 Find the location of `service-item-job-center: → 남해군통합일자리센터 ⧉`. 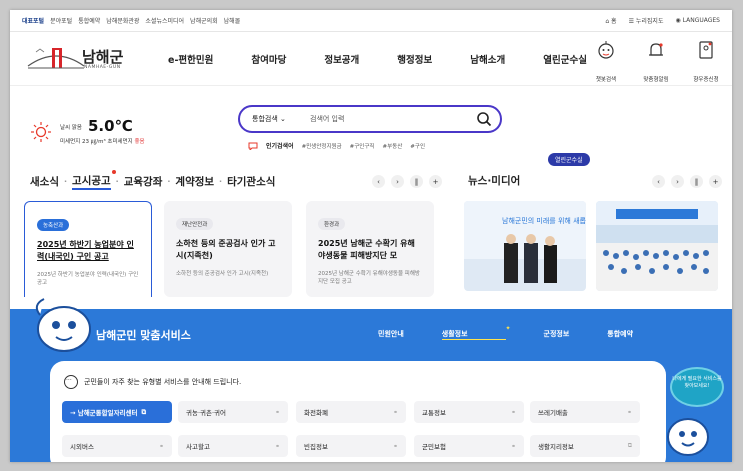

service-item-job-center: → 남해군통합일자리센터 ⧉ is located at coordinates (117, 412).